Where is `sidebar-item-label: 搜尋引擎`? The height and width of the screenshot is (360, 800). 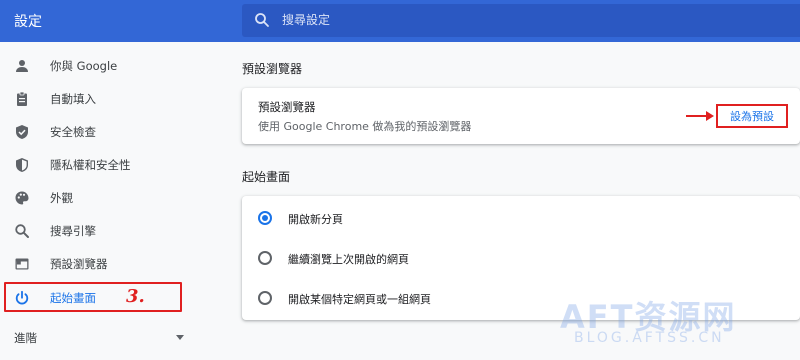 sidebar-item-label: 搜尋引擎 is located at coordinates (73, 231).